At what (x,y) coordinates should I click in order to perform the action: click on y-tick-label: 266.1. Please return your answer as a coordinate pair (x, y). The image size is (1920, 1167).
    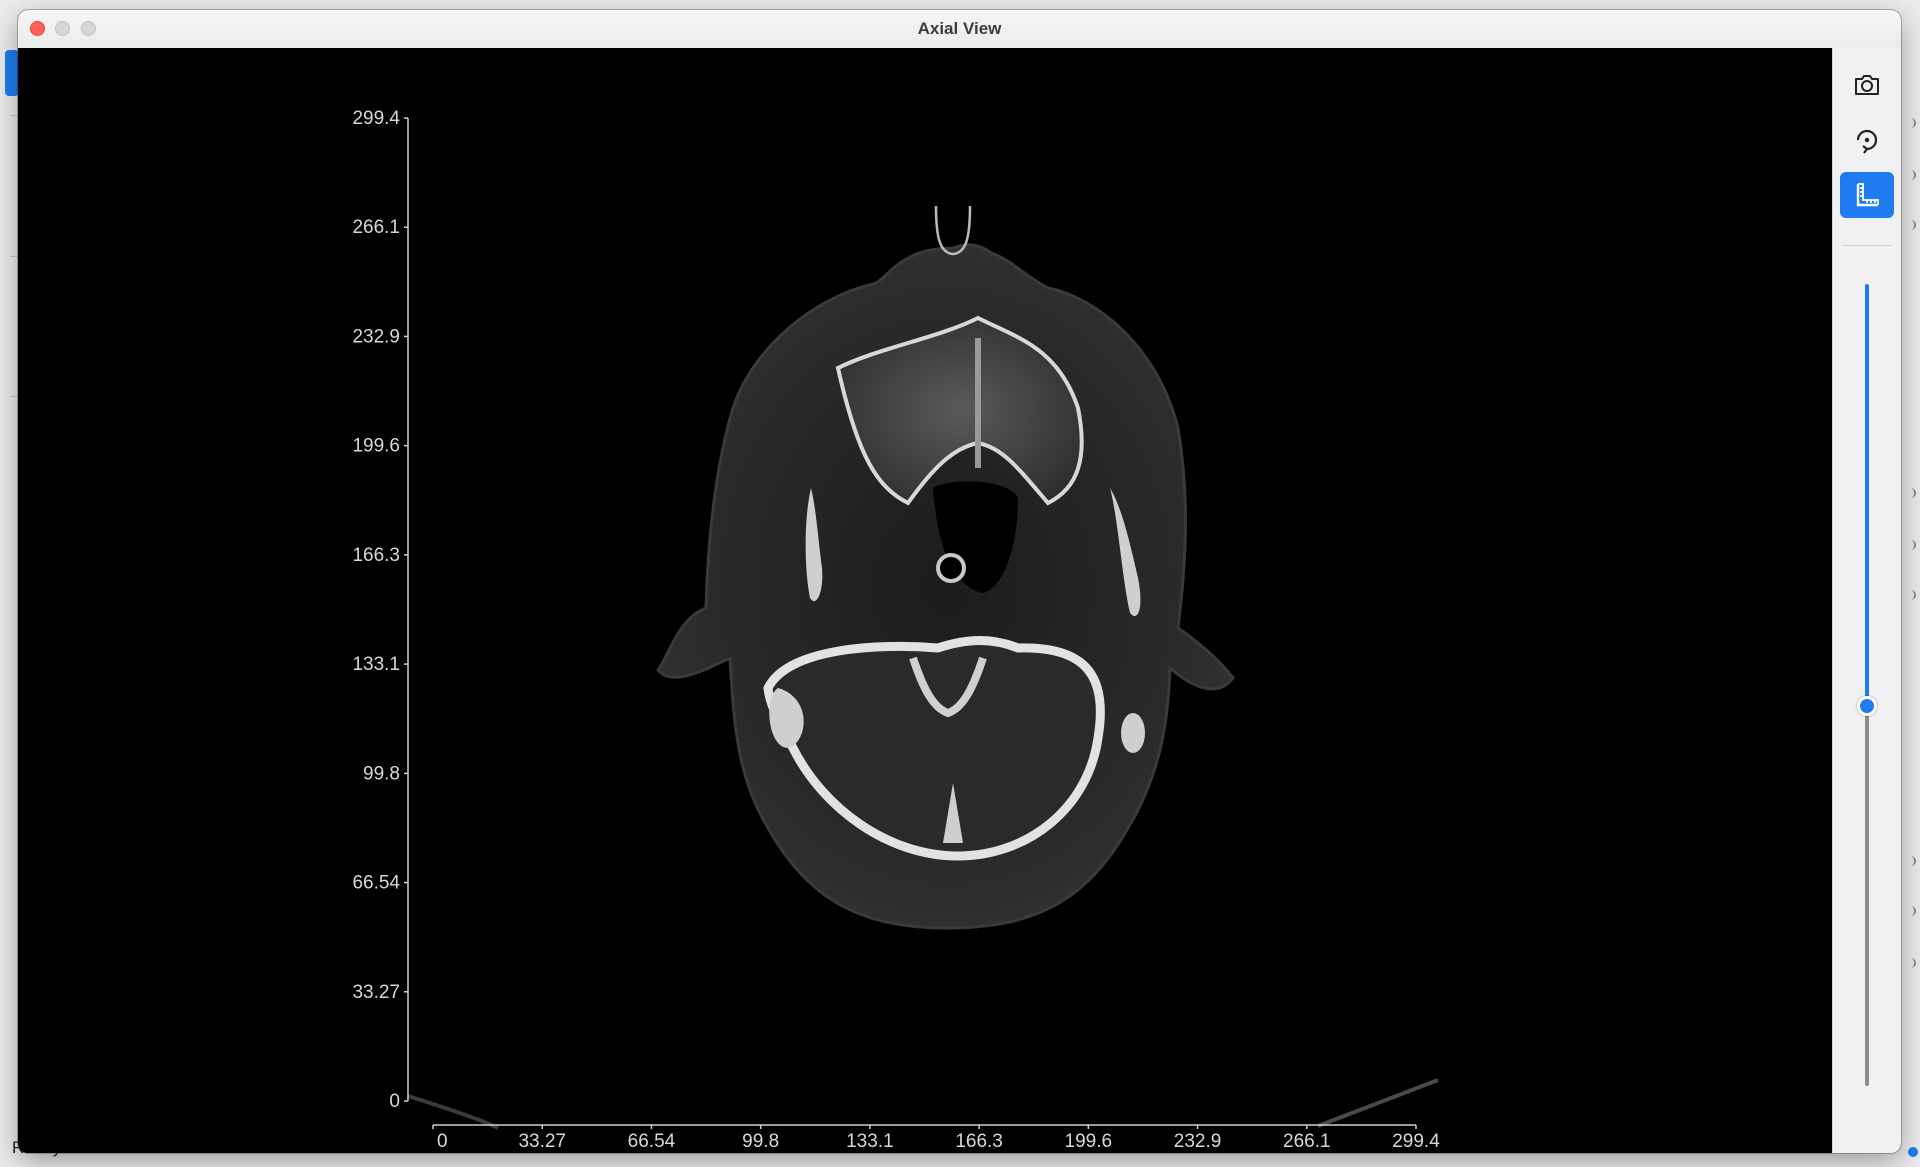
    Looking at the image, I should click on (376, 227).